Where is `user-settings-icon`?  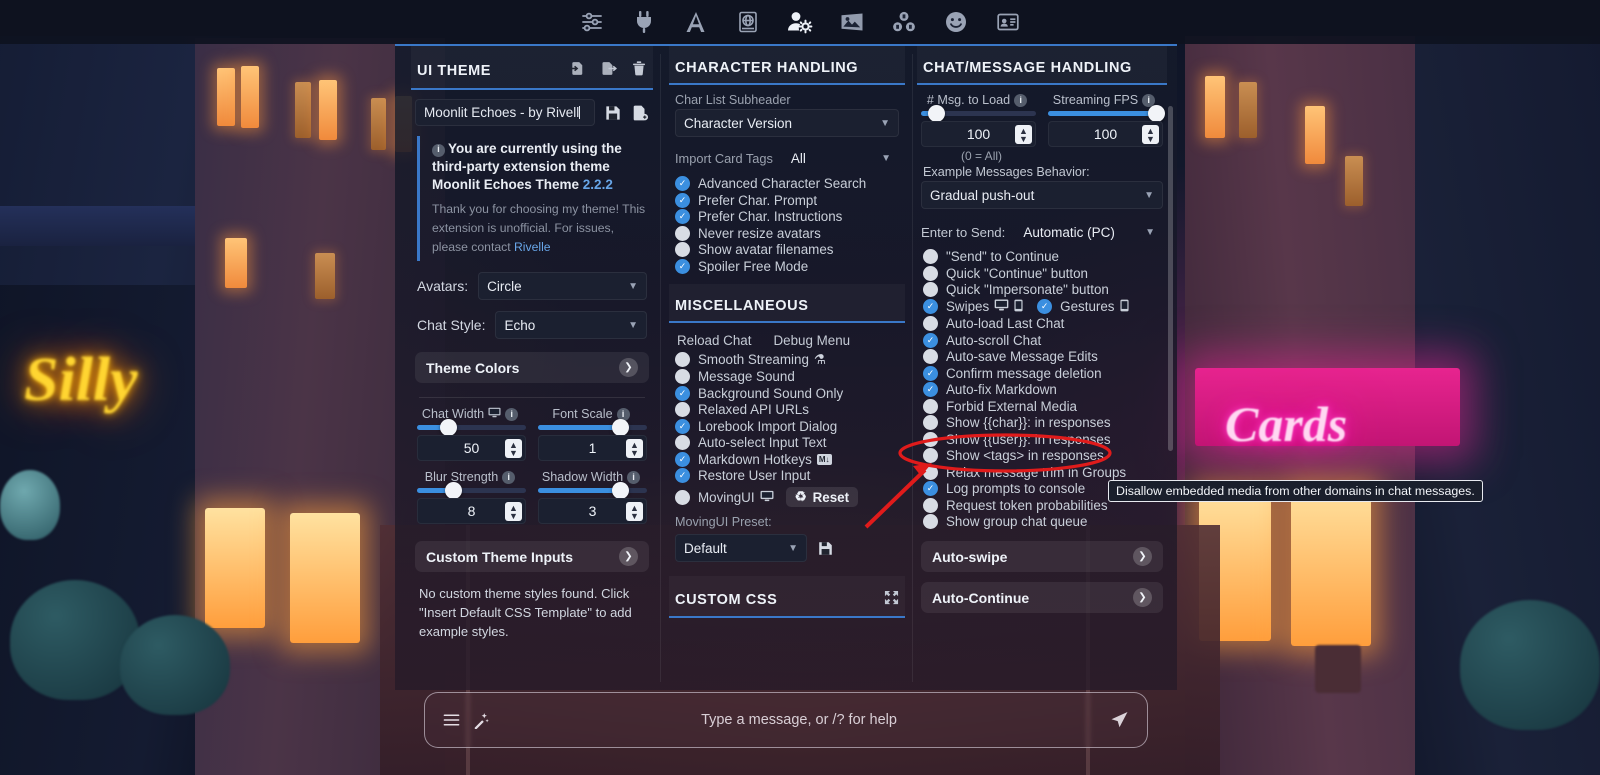 user-settings-icon is located at coordinates (800, 22).